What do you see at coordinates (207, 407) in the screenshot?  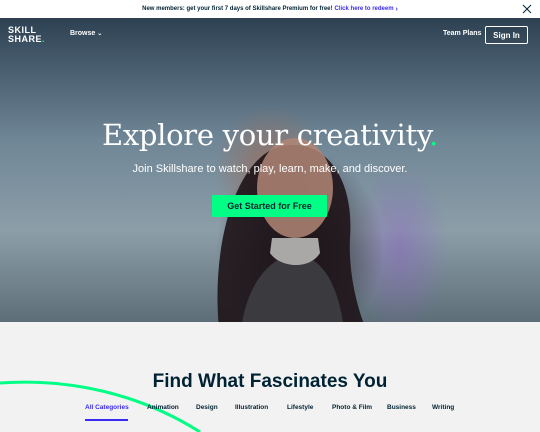 I see `tab-design: Design` at bounding box center [207, 407].